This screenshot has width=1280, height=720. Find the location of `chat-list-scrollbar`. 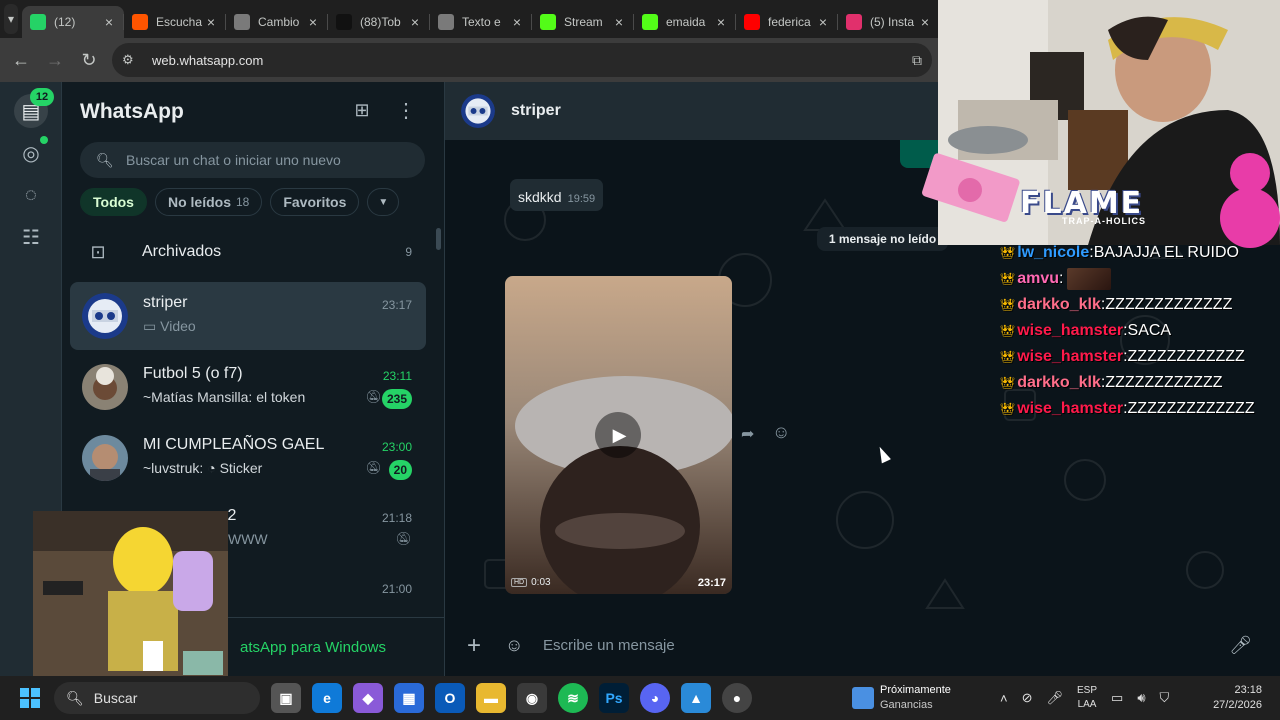

chat-list-scrollbar is located at coordinates (438, 239).